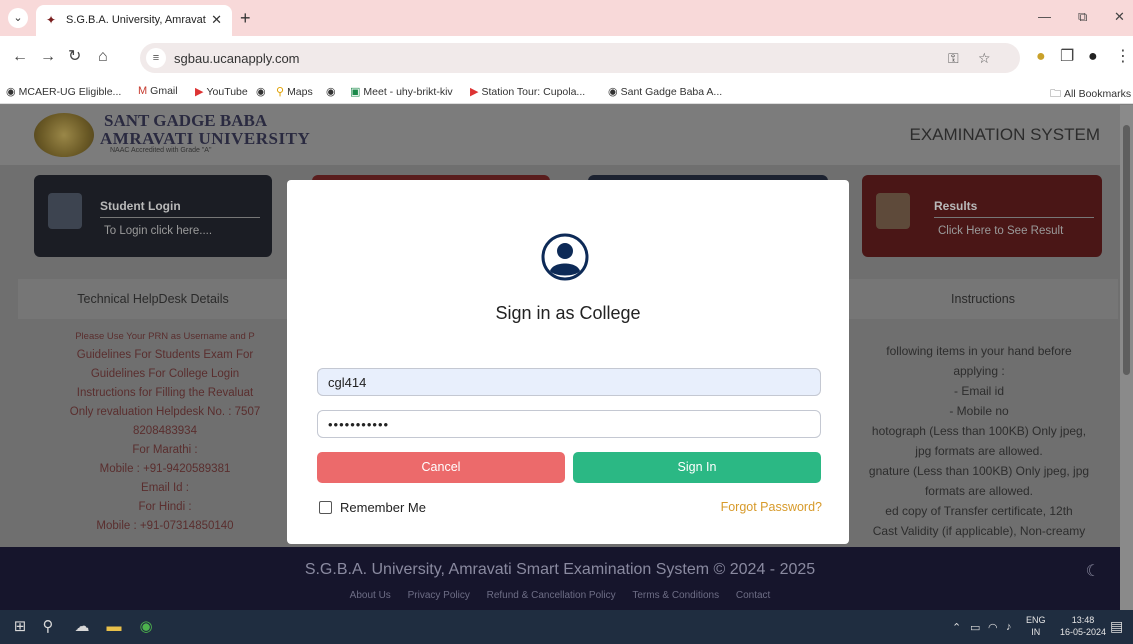  What do you see at coordinates (1093, 571) in the screenshot?
I see `dark-mode-moon-icon: ☾` at bounding box center [1093, 571].